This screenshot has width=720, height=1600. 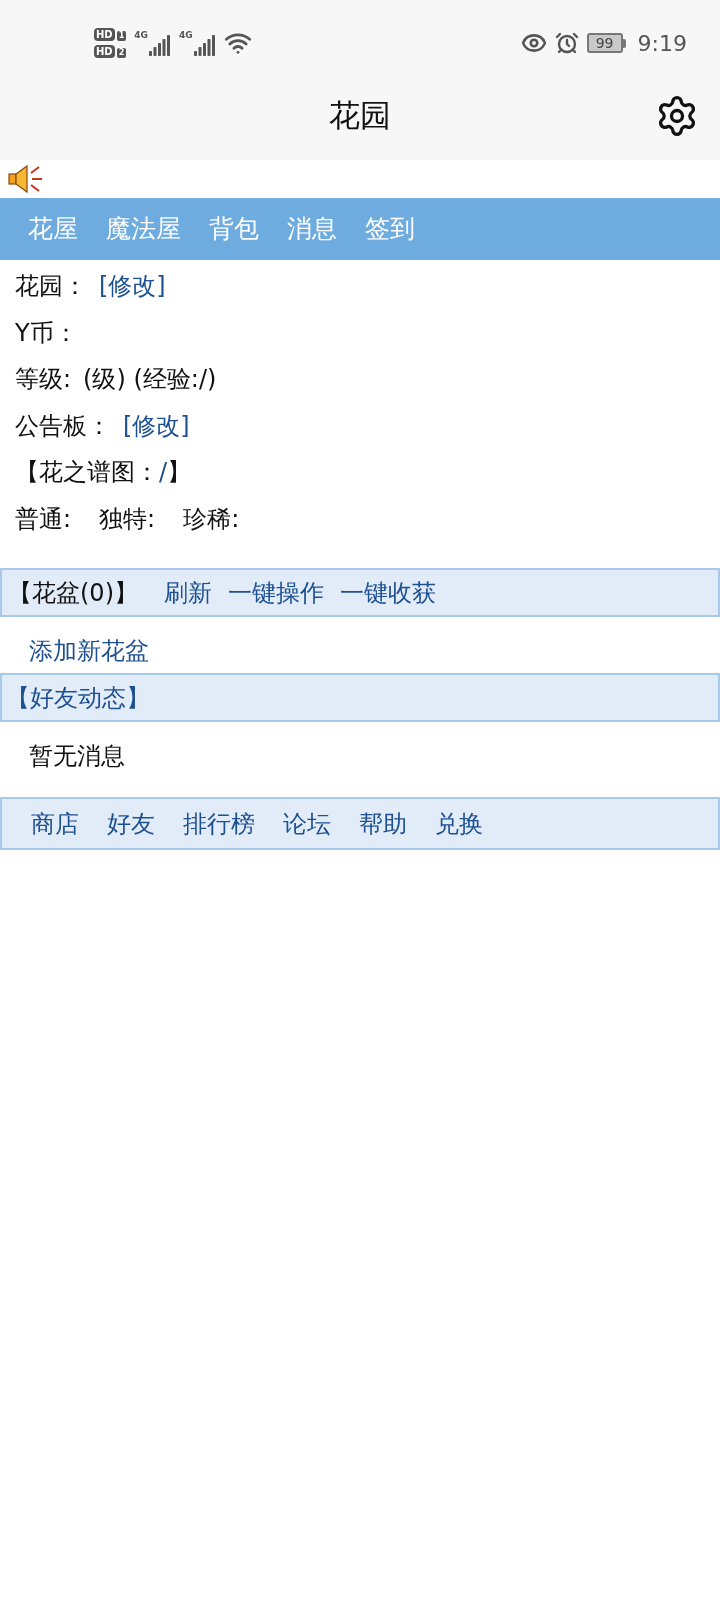 What do you see at coordinates (179, 473) in the screenshot?
I see `info-label: 】` at bounding box center [179, 473].